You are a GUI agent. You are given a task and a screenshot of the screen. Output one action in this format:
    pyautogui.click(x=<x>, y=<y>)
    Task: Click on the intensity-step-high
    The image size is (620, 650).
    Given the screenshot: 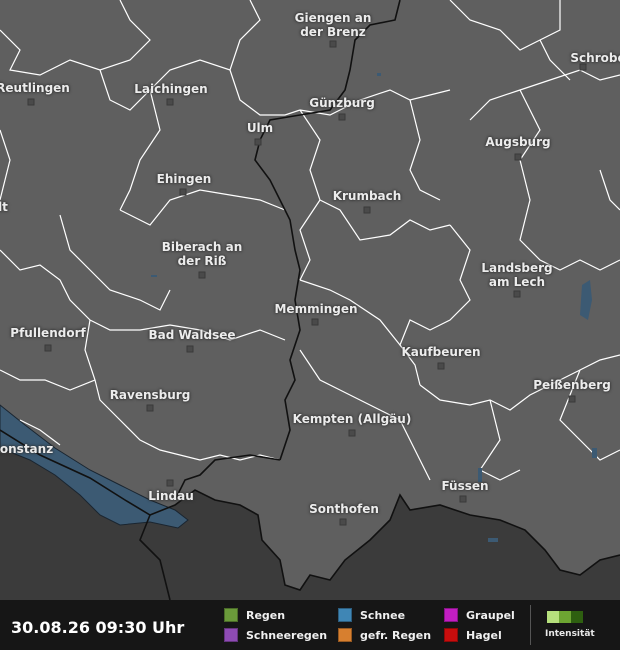 What is the action you would take?
    pyautogui.click(x=577, y=617)
    